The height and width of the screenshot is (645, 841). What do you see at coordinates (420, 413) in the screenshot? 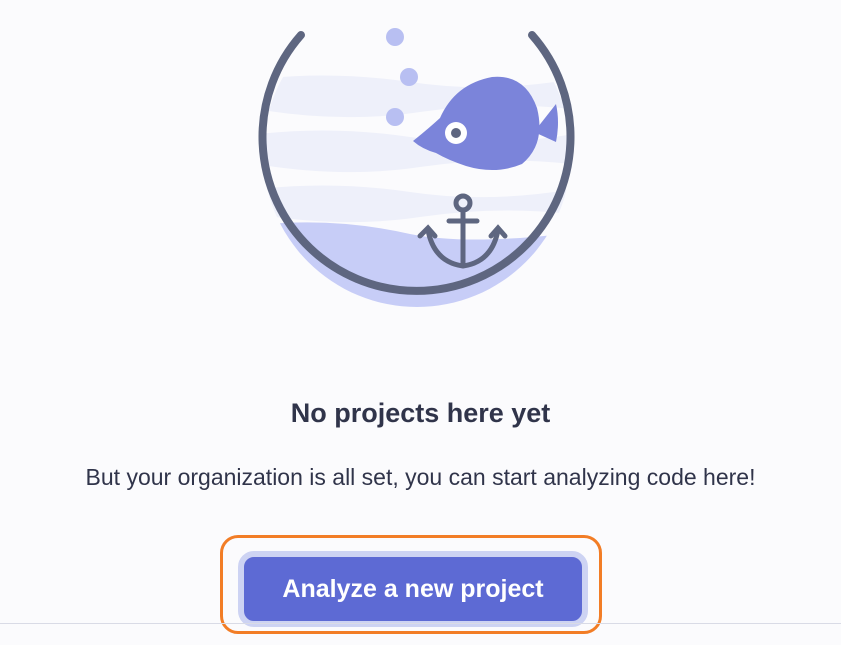
I see `empty-state-title: No projects here yet` at bounding box center [420, 413].